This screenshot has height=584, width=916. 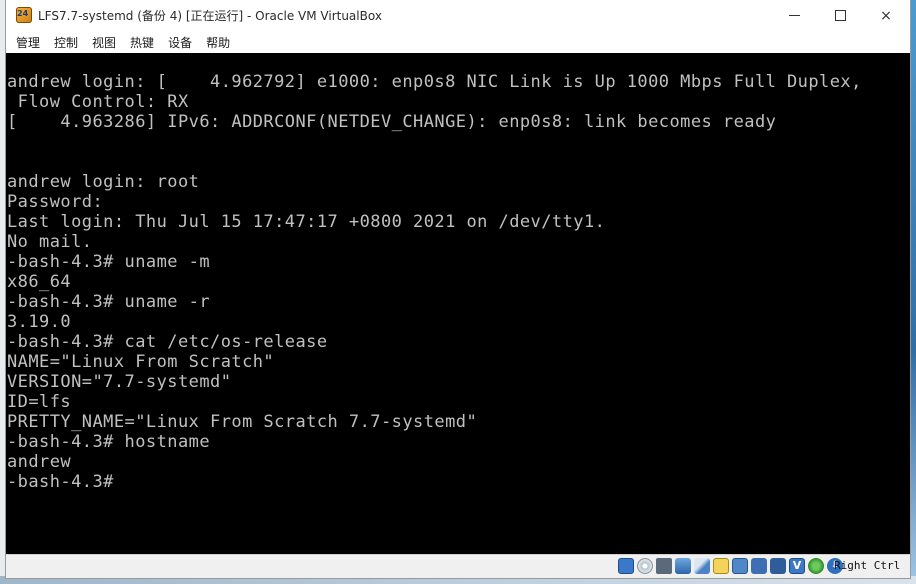 I want to click on mouse-integration-icon, so click(x=816, y=566).